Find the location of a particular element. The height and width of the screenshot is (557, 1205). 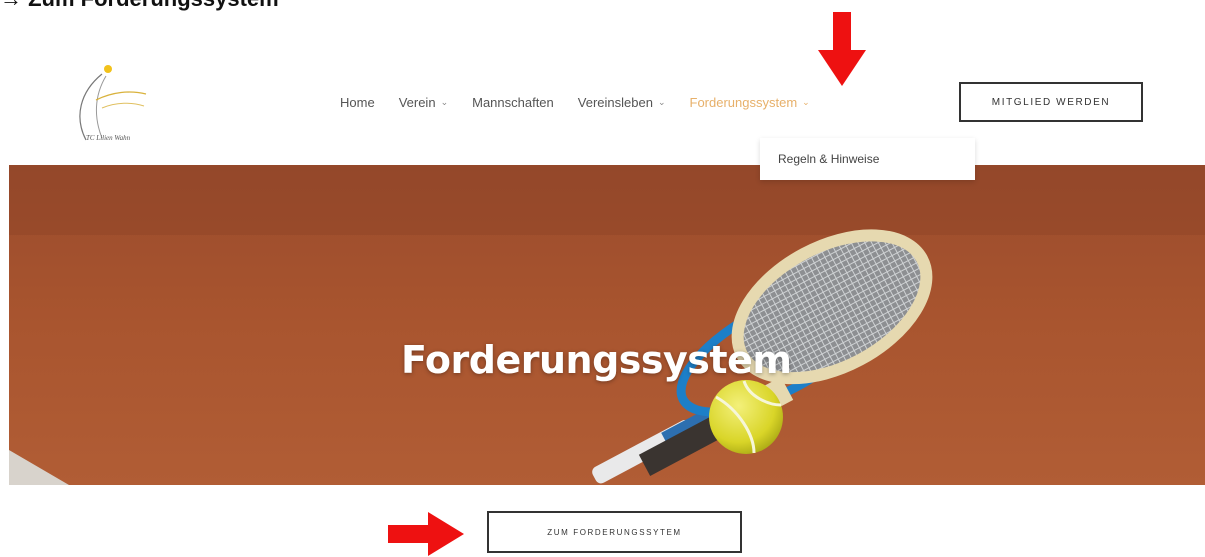

document-heading: → Zum Forderungssystem is located at coordinates (139, 6).